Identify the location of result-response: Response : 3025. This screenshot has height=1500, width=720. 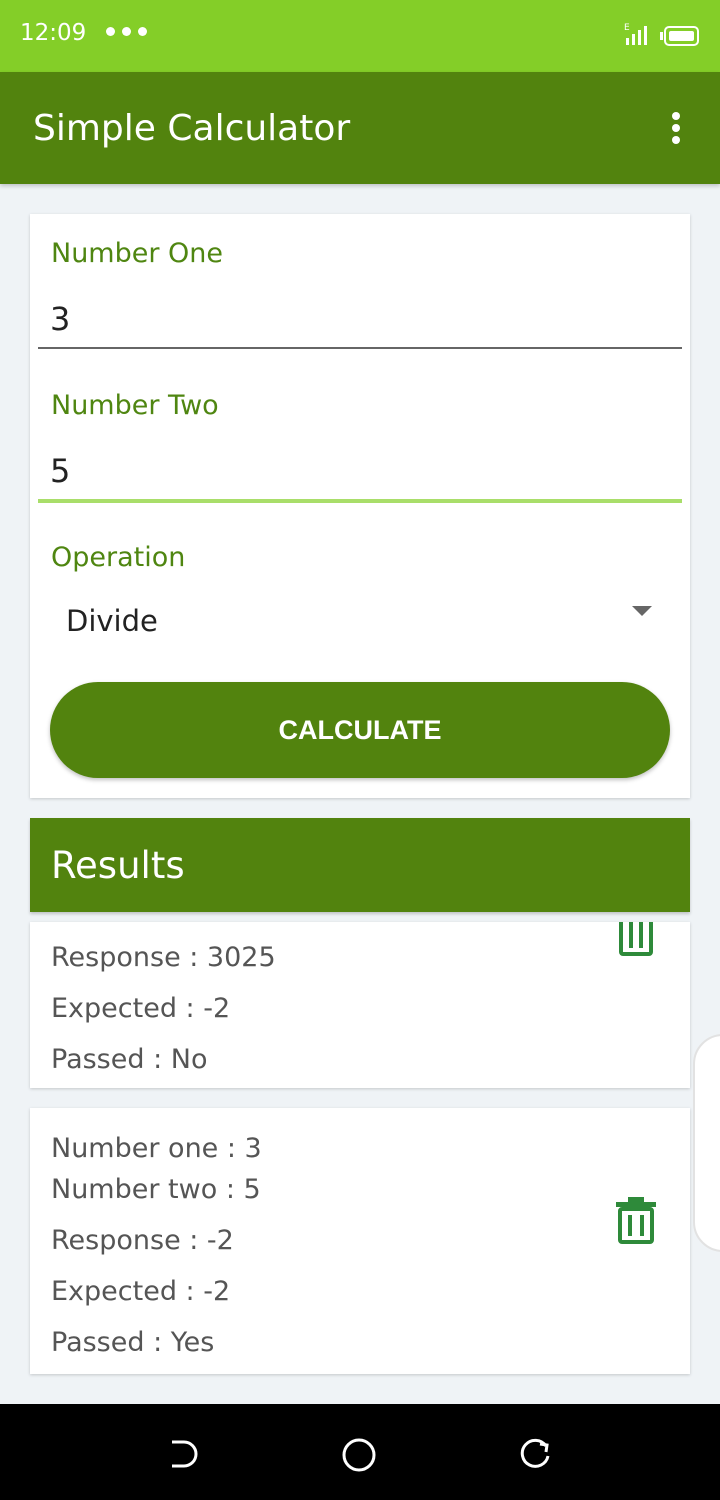
(163, 957).